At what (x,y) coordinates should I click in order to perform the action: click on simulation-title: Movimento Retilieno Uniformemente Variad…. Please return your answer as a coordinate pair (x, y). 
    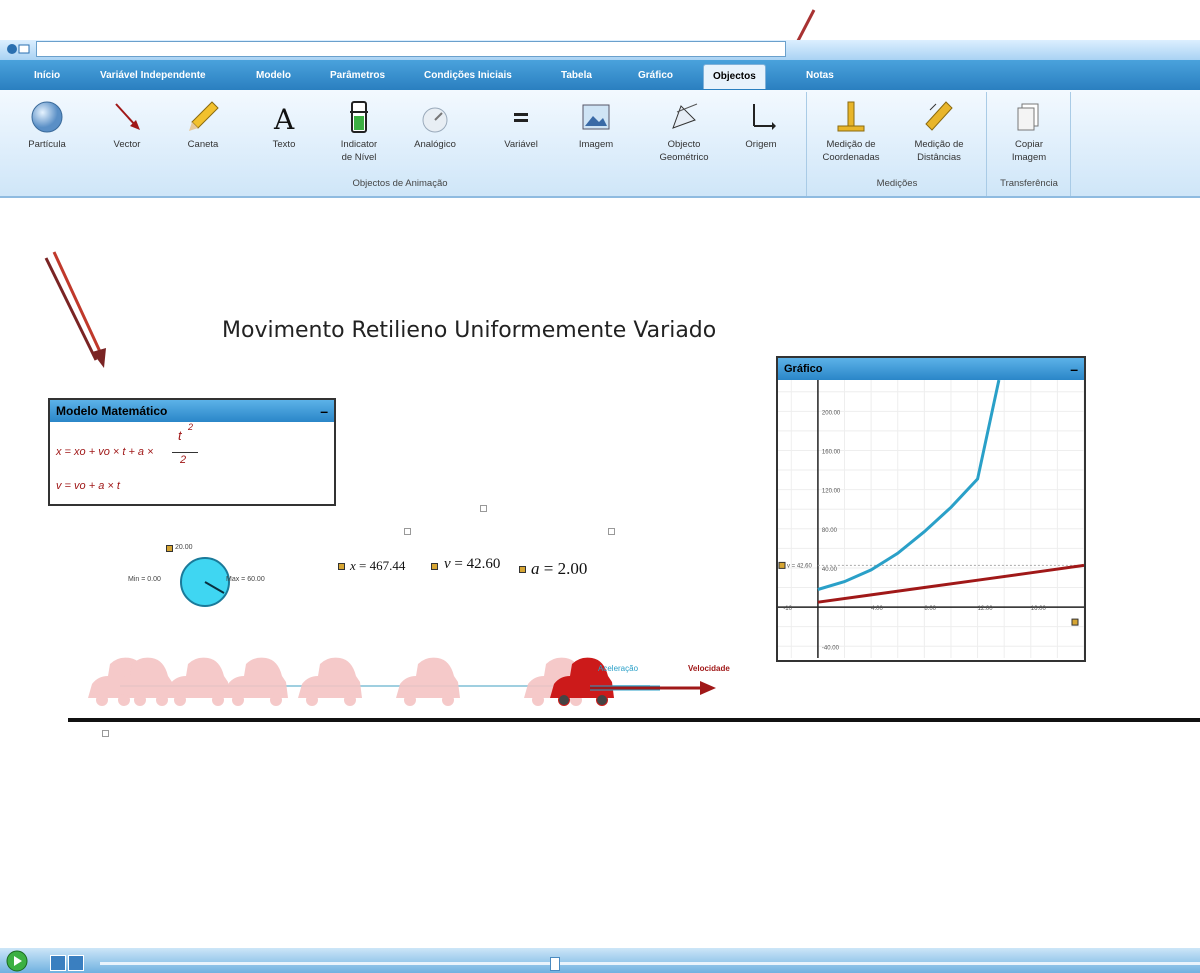
    Looking at the image, I should click on (469, 330).